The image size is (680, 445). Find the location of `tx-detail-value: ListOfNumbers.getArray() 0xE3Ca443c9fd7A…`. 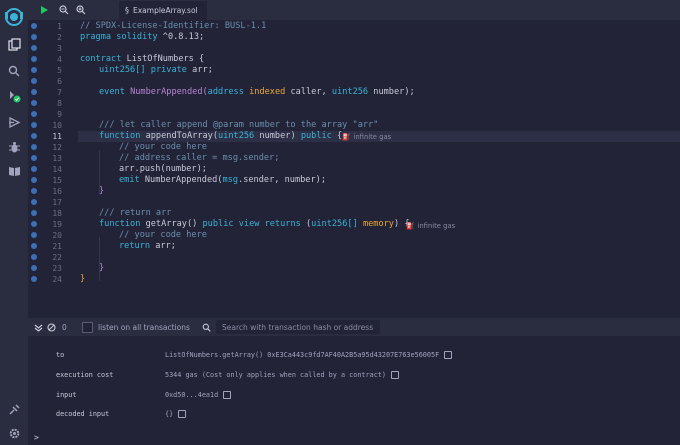

tx-detail-value: ListOfNumbers.getArray() 0xE3Ca443c9fd7A… is located at coordinates (309, 355).